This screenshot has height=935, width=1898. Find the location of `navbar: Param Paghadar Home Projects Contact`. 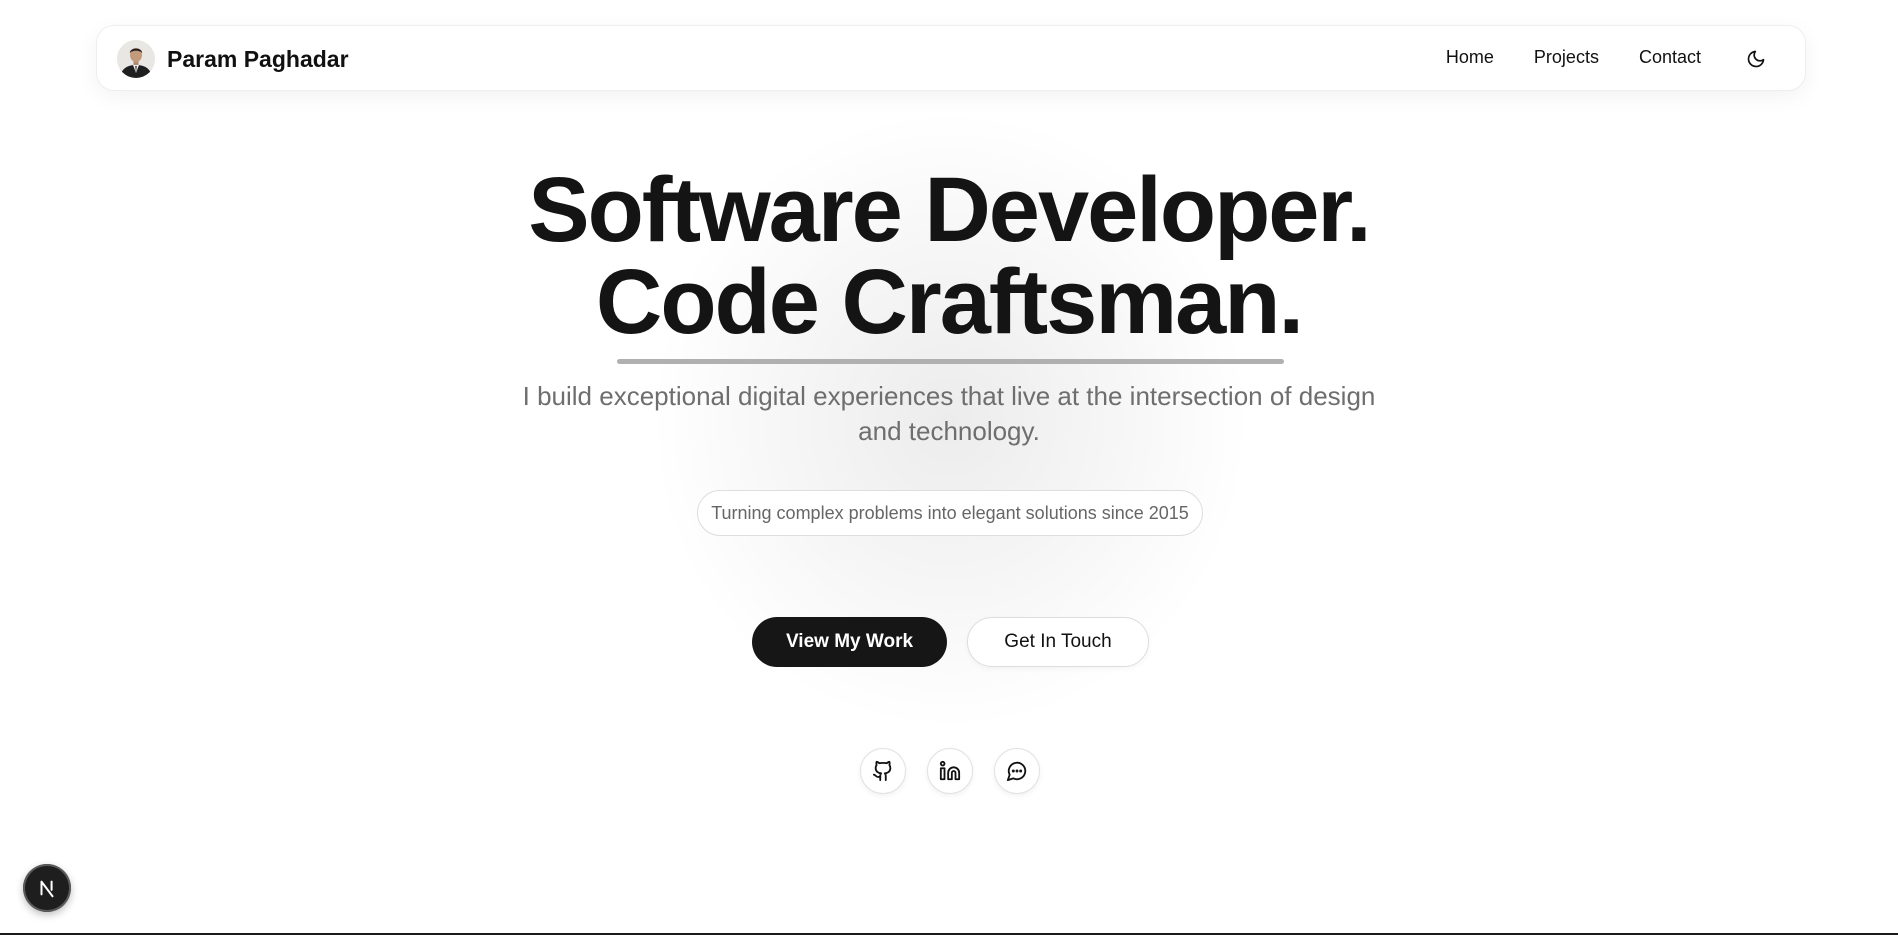

navbar: Param Paghadar Home Projects Contact is located at coordinates (951, 58).